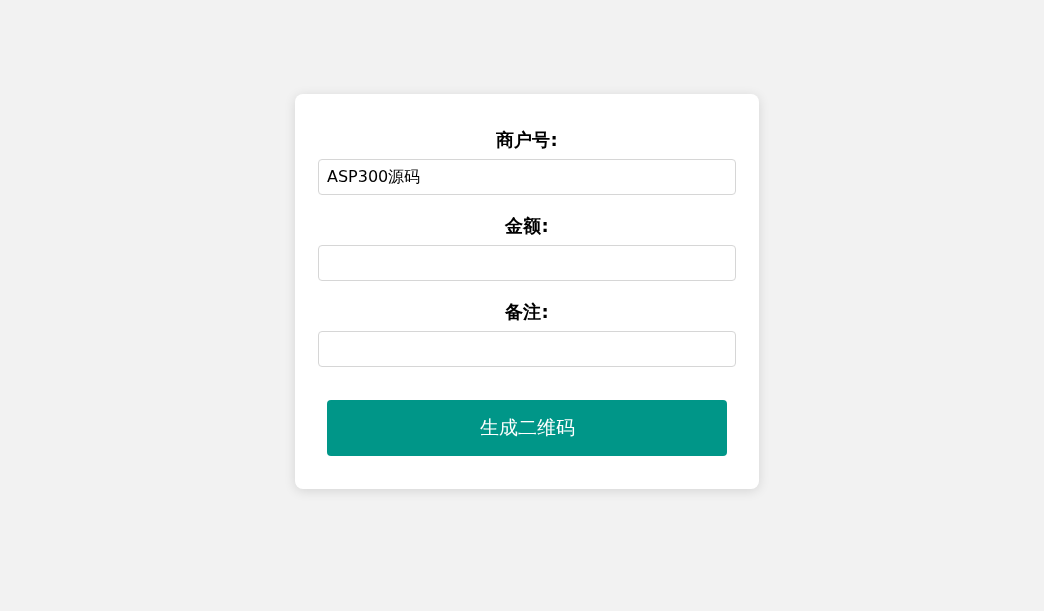 This screenshot has height=611, width=1044. I want to click on field-label: 金额:, so click(527, 226).